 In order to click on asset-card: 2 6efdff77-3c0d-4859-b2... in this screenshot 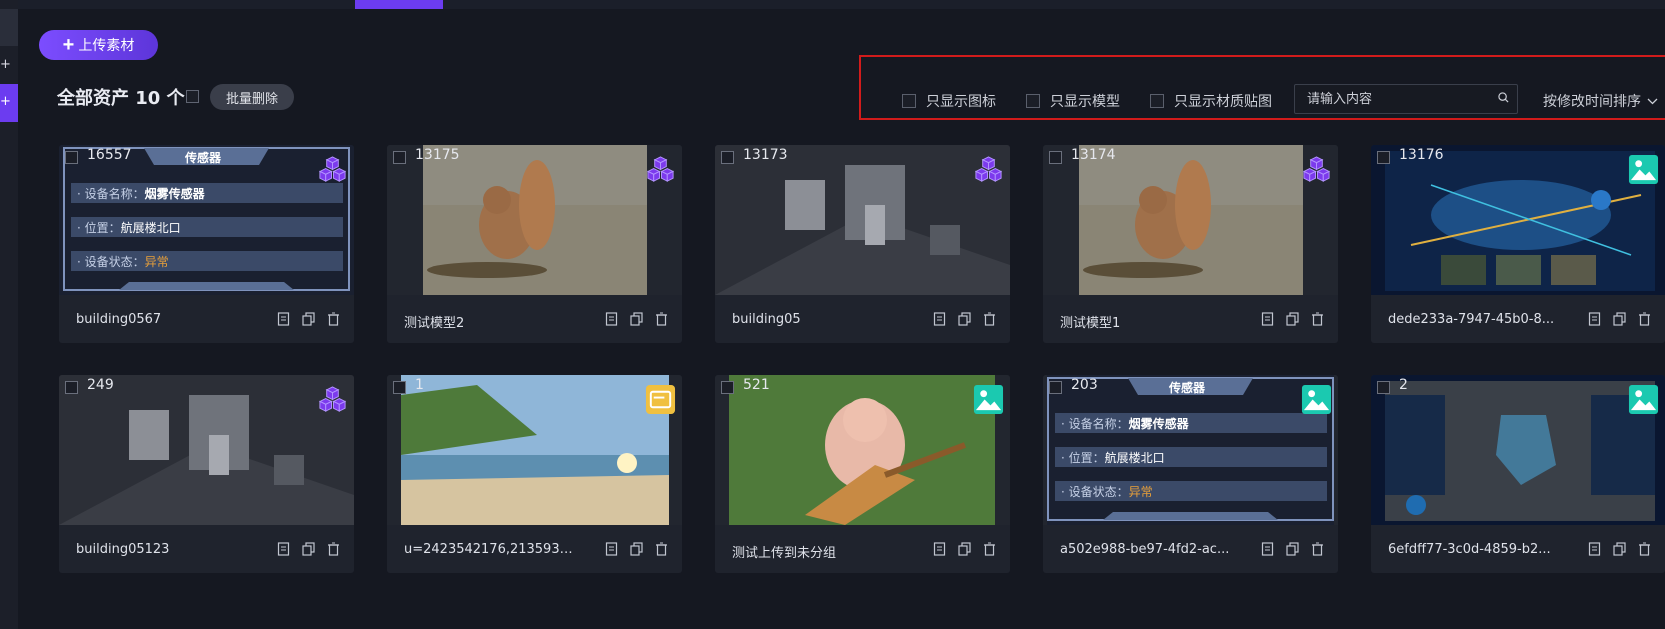, I will do `click(1518, 474)`.